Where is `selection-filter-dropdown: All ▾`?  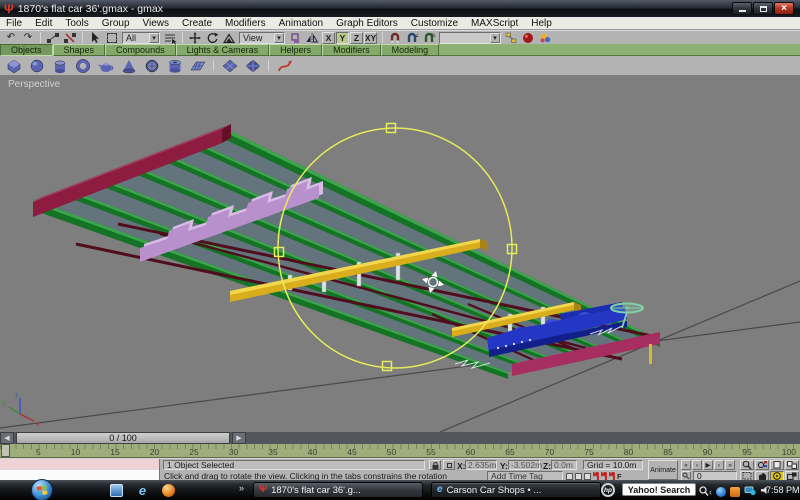
selection-filter-dropdown: All ▾ is located at coordinates (141, 37).